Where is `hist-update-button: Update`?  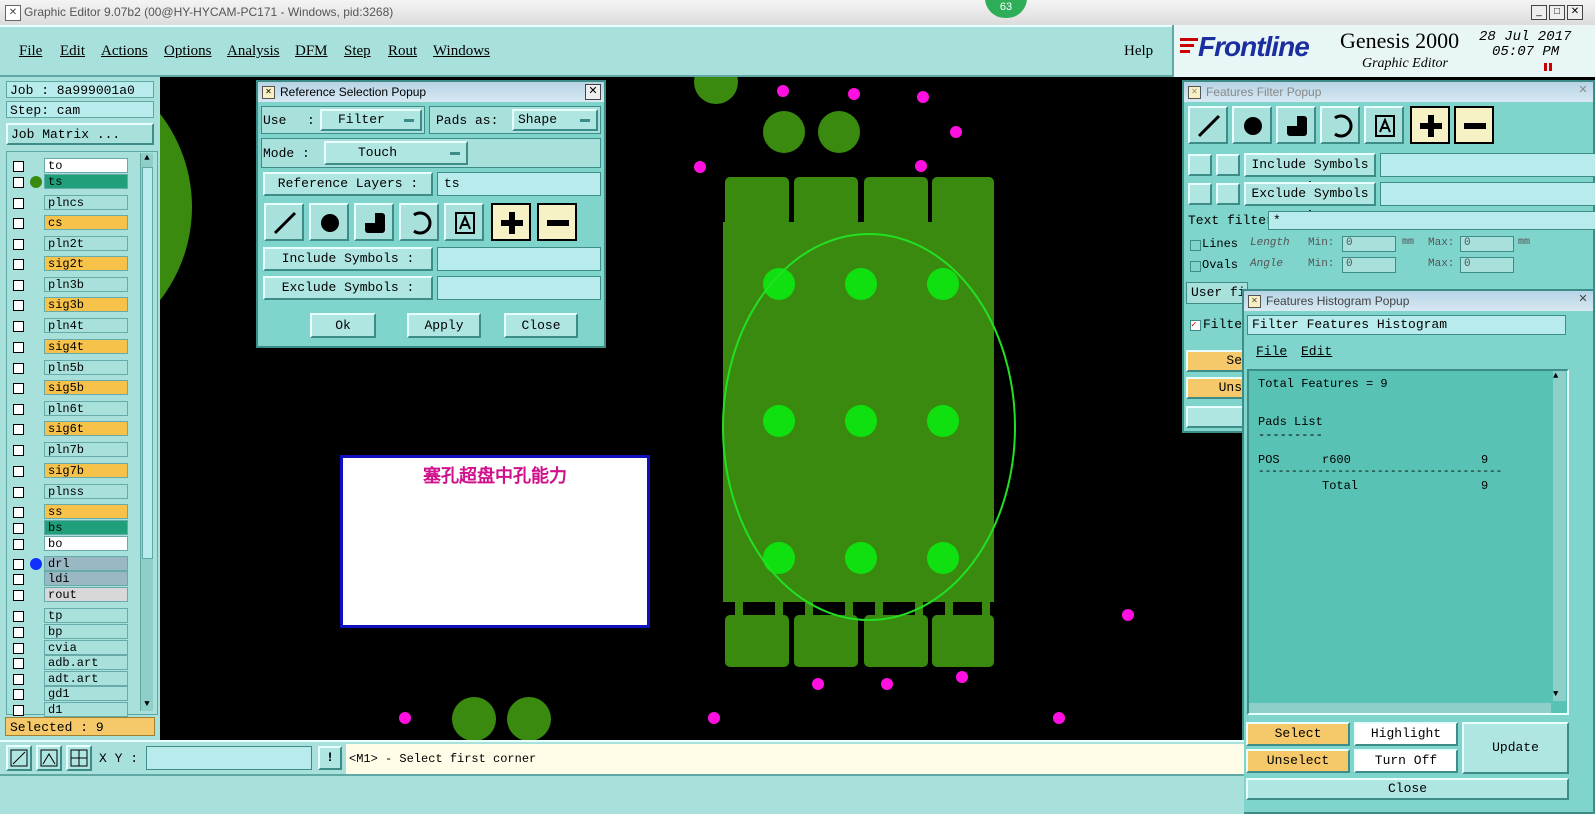 hist-update-button: Update is located at coordinates (1515, 748).